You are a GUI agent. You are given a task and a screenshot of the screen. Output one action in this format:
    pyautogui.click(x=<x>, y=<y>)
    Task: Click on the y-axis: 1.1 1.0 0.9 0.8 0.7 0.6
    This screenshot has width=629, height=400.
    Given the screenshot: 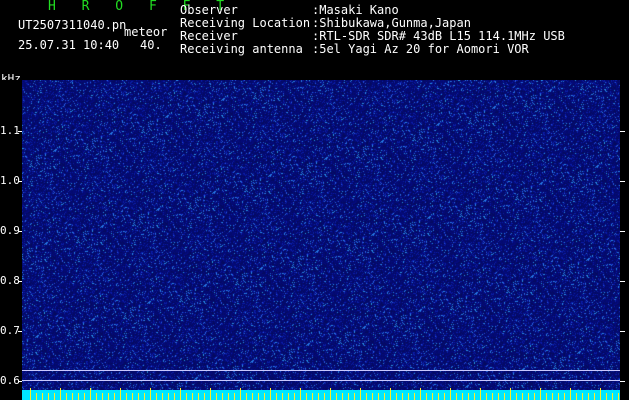 What is the action you would take?
    pyautogui.click(x=11, y=240)
    